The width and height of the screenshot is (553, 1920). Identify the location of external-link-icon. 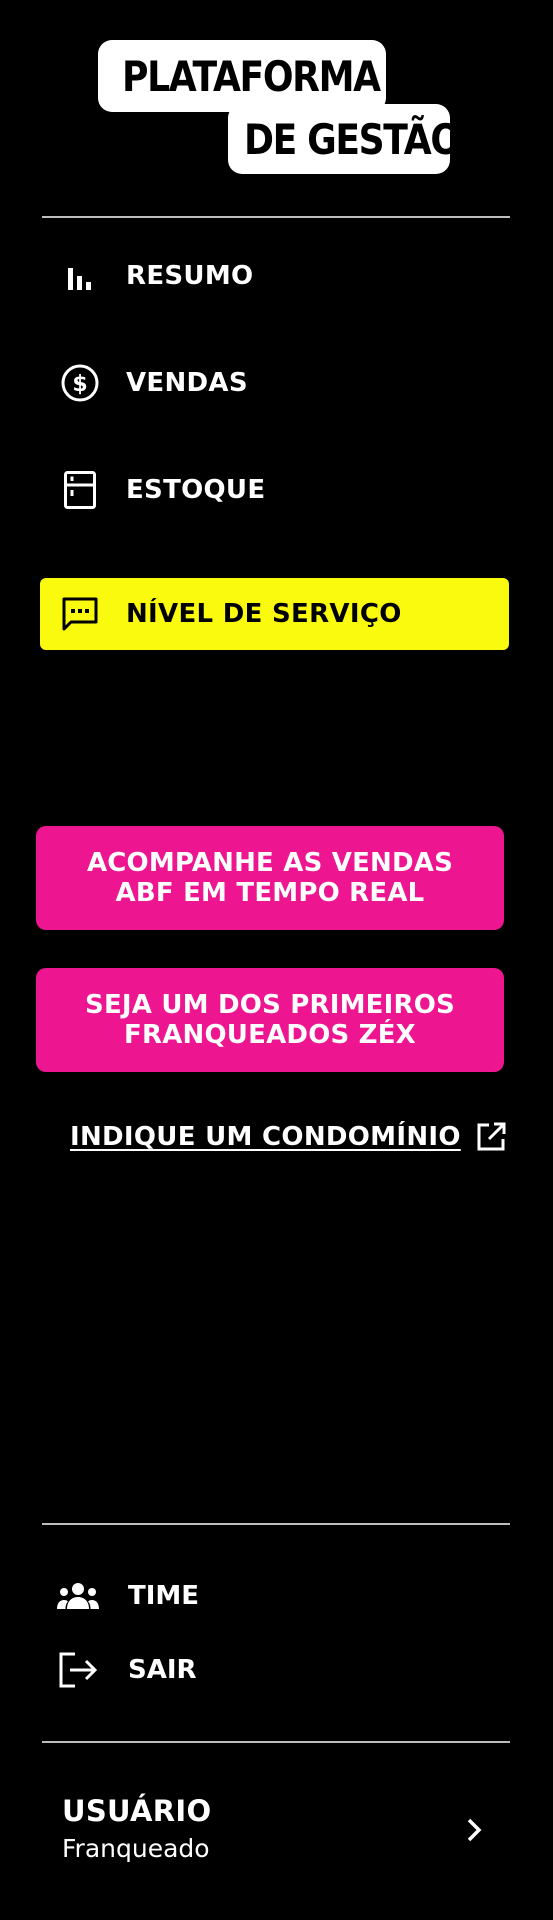
(491, 1137).